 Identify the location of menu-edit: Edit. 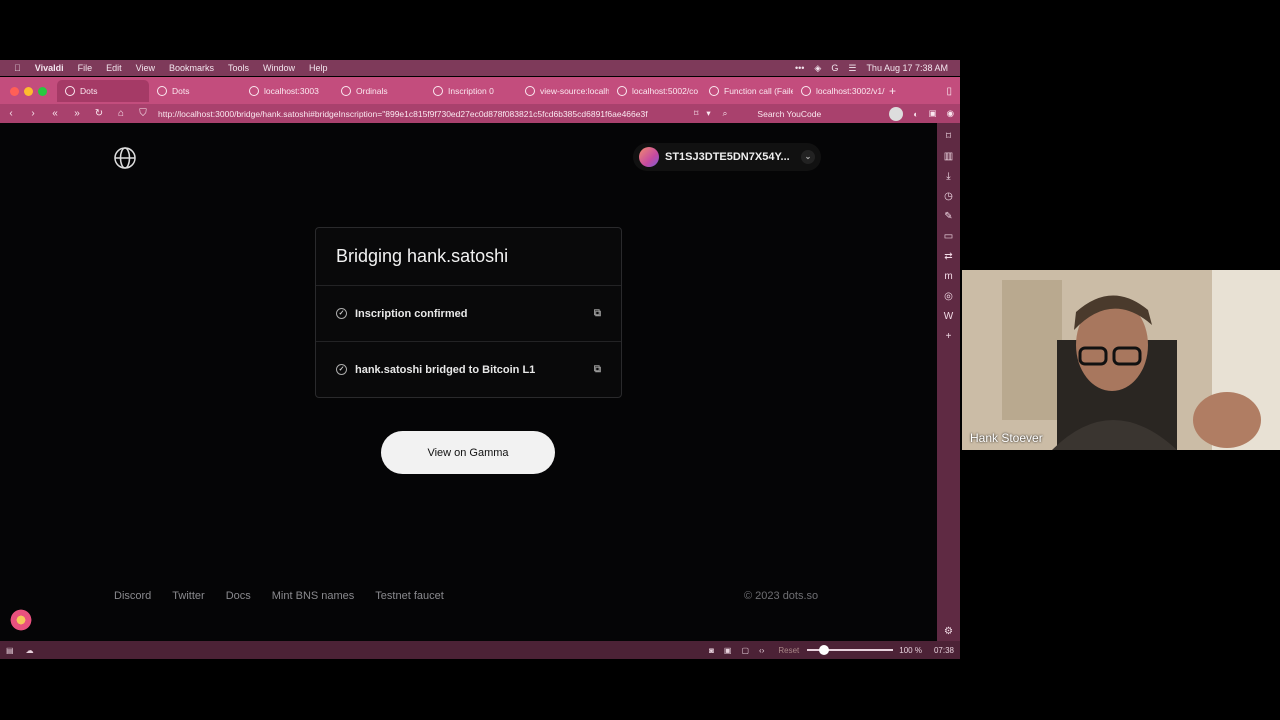
(114, 68).